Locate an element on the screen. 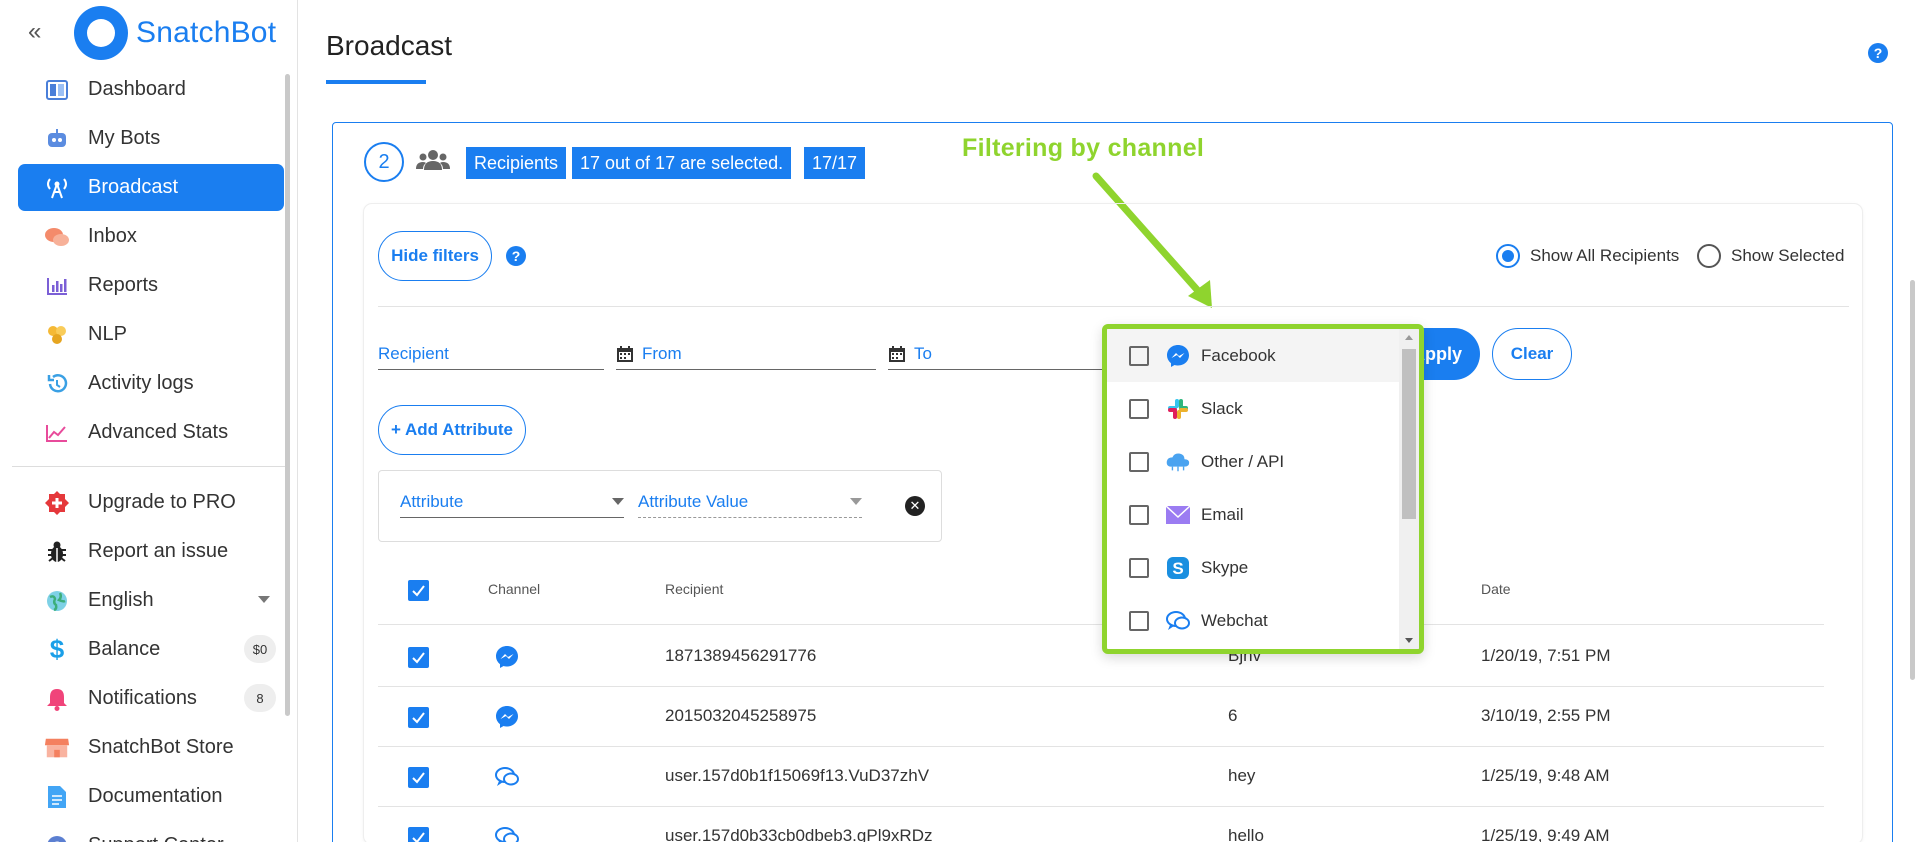 Image resolution: width=1920 pixels, height=842 pixels. sidebar-item-activity-logs: Activity logs is located at coordinates (151, 383).